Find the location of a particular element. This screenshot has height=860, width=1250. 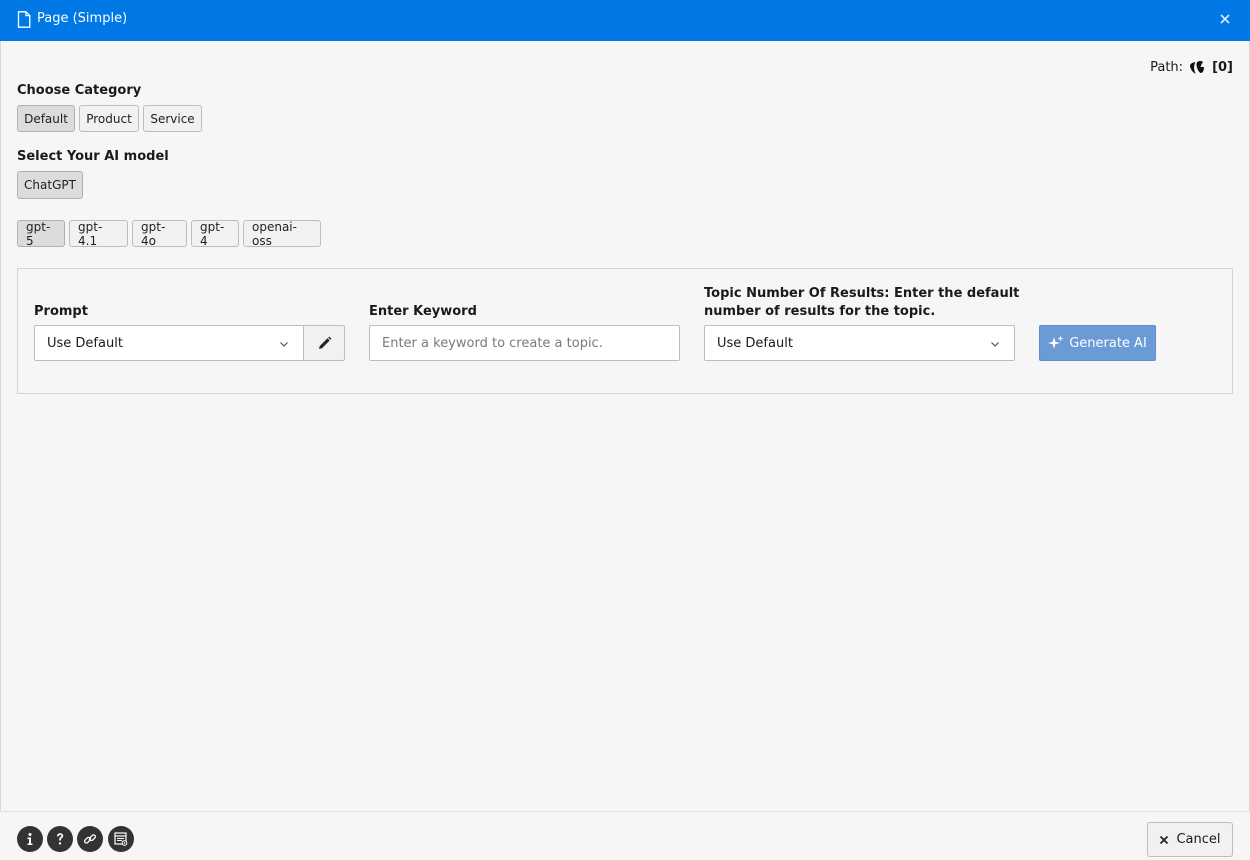

category-product-button: Product is located at coordinates (109, 118).